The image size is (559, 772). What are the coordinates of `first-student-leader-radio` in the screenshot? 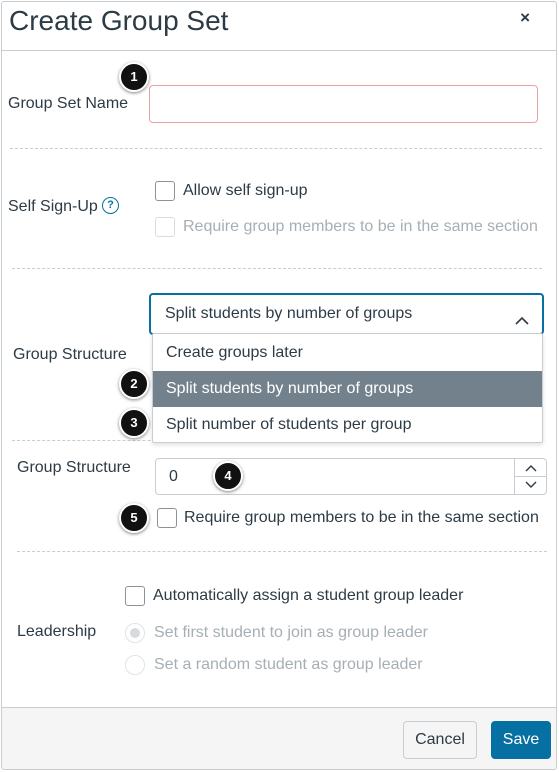 It's located at (135, 633).